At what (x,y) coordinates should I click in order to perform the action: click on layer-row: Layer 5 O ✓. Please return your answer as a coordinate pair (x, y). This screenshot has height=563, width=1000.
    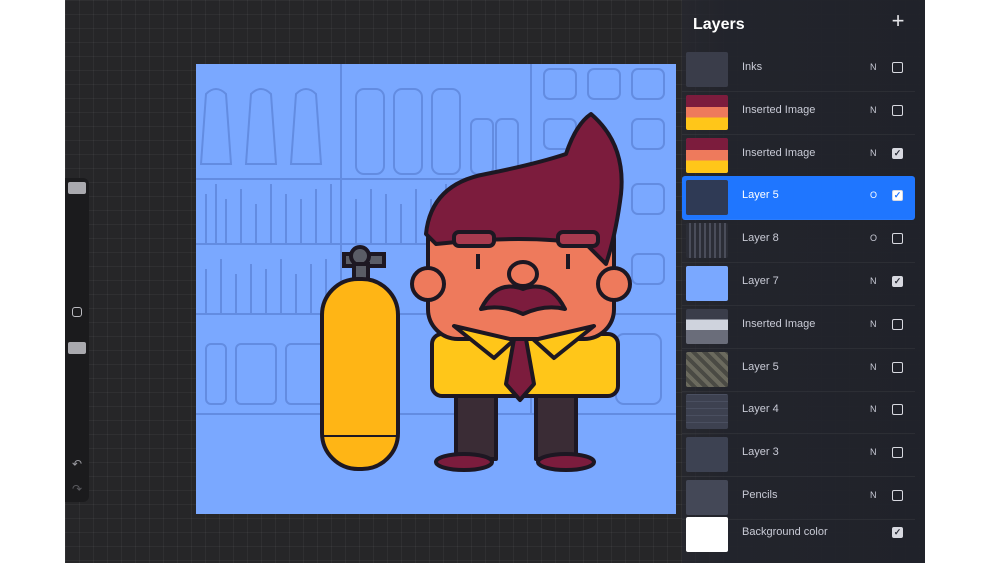
    Looking at the image, I should click on (798, 198).